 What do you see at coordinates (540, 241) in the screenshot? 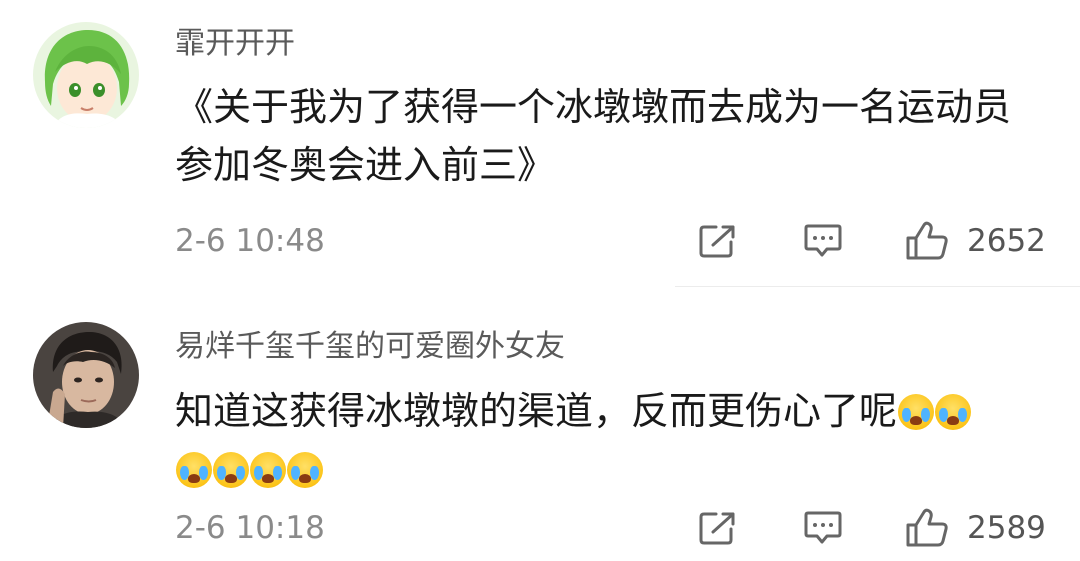
I see `comment-footer: 2-6 10:48 2652` at bounding box center [540, 241].